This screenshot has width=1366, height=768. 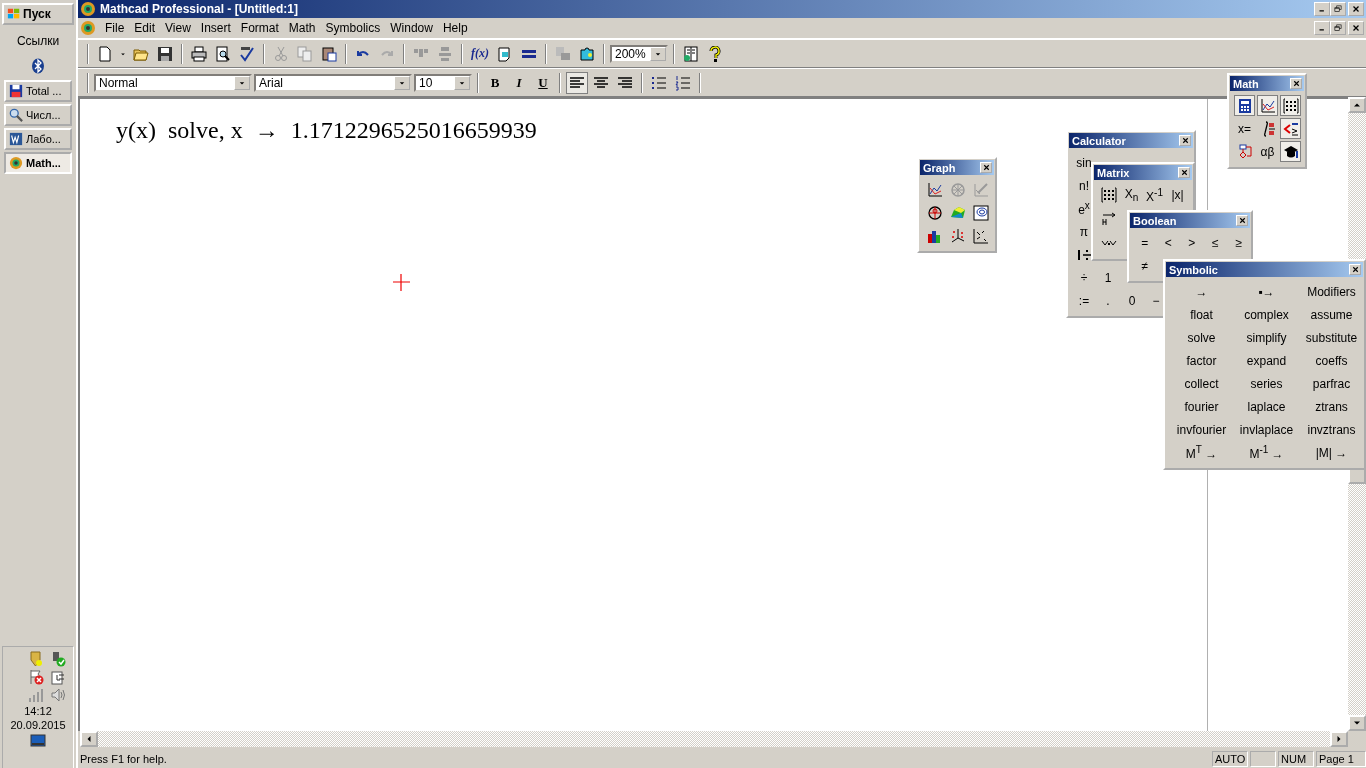 I want to click on palette-button: ≥, so click(x=1239, y=242).